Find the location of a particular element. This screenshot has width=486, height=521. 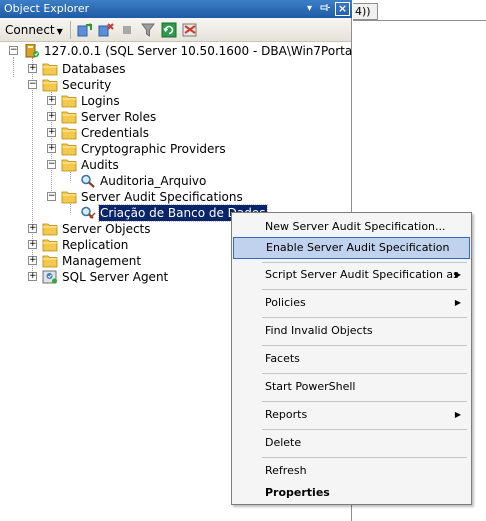

menu-item-start-powershell: Start PowerShell is located at coordinates (351, 387).